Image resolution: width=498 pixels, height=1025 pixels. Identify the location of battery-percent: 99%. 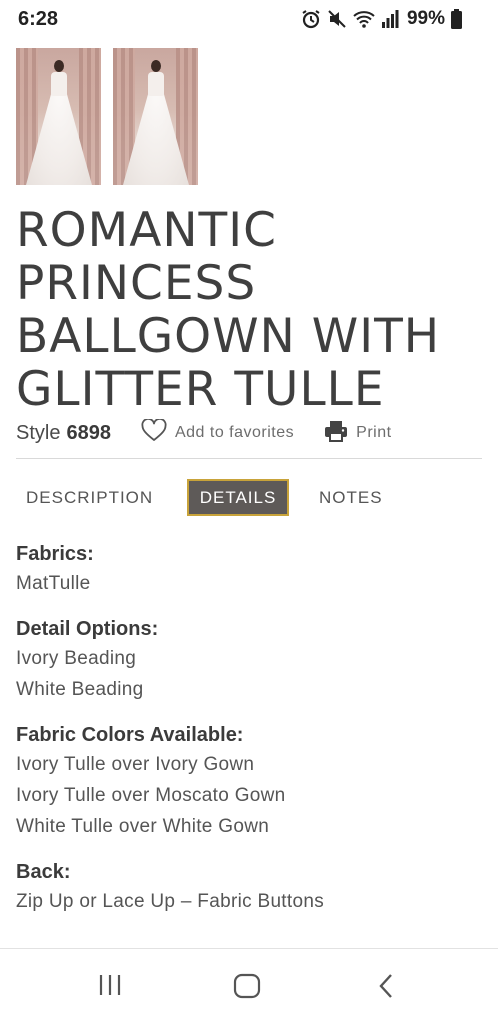
(425, 18).